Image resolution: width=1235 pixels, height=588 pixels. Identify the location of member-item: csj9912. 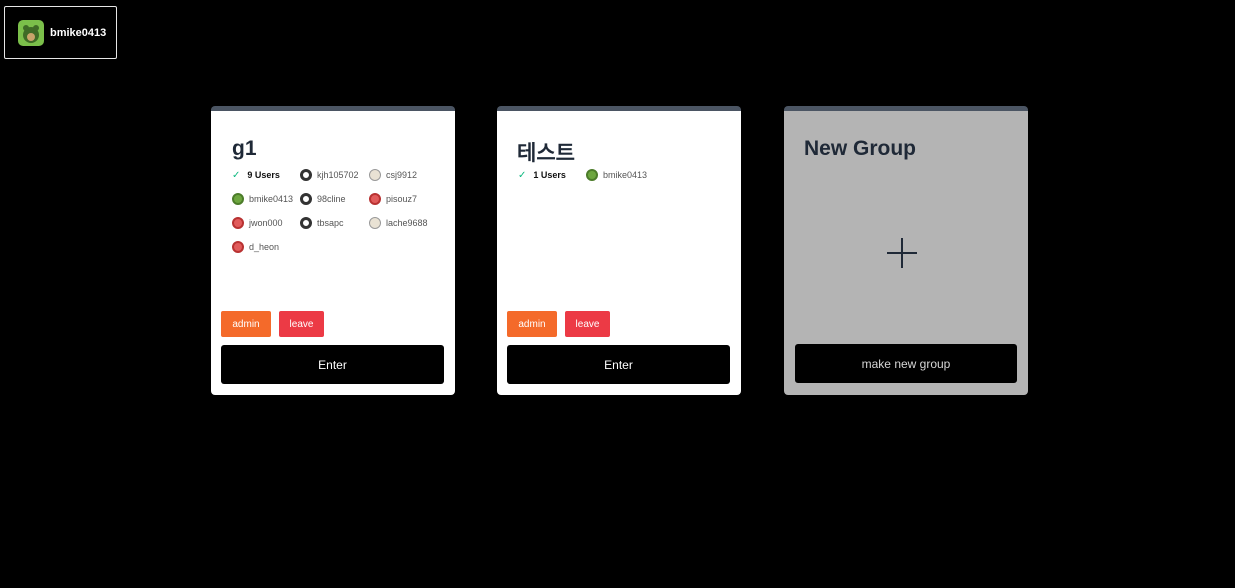
(404, 175).